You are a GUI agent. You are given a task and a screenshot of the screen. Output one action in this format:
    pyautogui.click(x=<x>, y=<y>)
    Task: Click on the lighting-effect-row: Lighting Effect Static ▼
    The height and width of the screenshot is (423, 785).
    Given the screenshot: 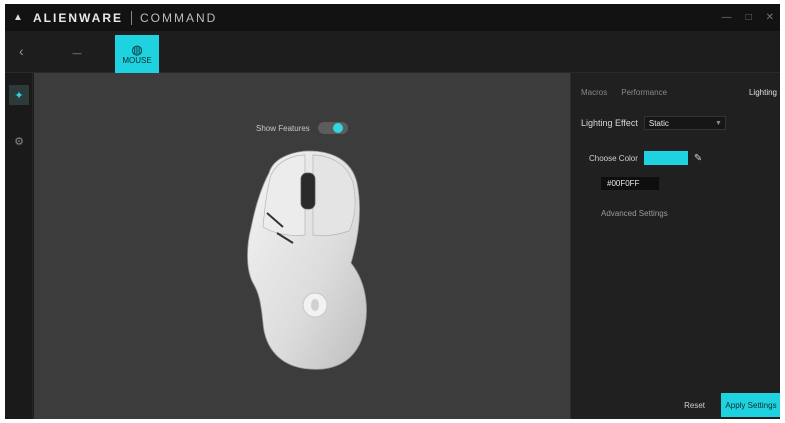 What is the action you would take?
    pyautogui.click(x=679, y=123)
    